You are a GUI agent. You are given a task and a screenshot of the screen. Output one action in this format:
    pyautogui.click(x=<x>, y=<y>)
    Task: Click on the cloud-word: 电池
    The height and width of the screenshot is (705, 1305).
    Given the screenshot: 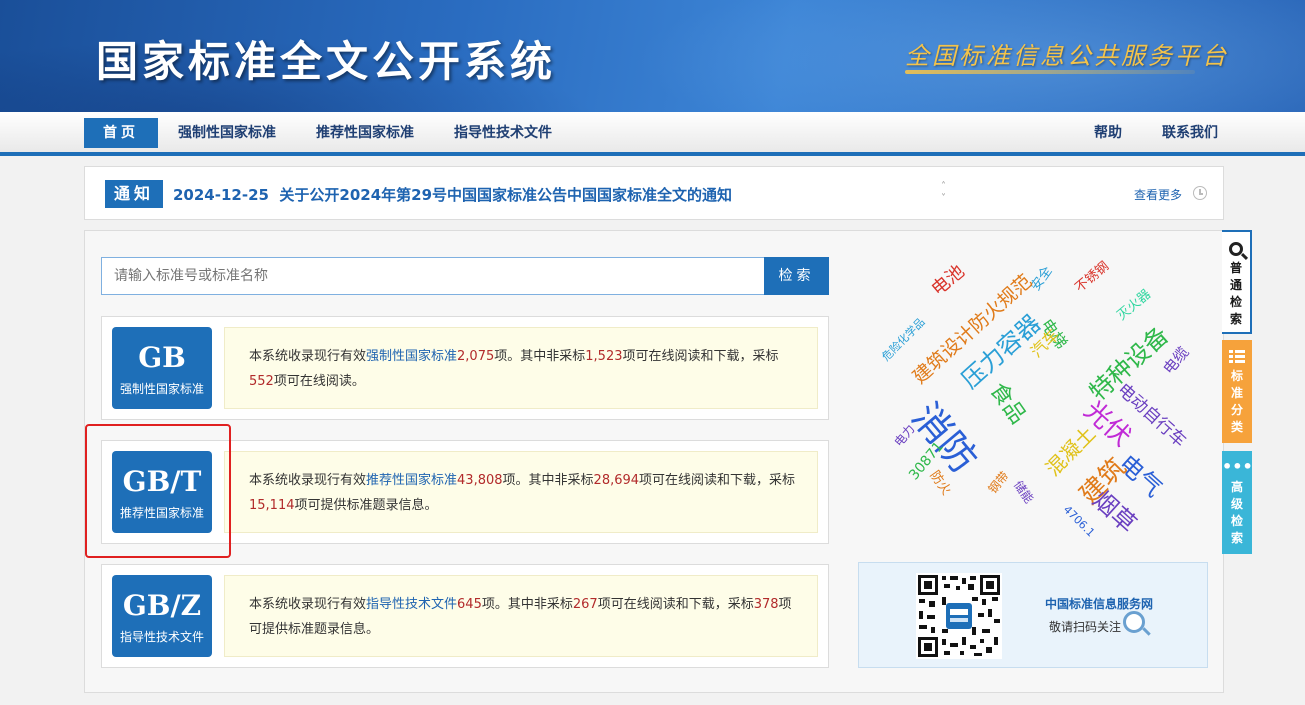 What is the action you would take?
    pyautogui.click(x=947, y=279)
    